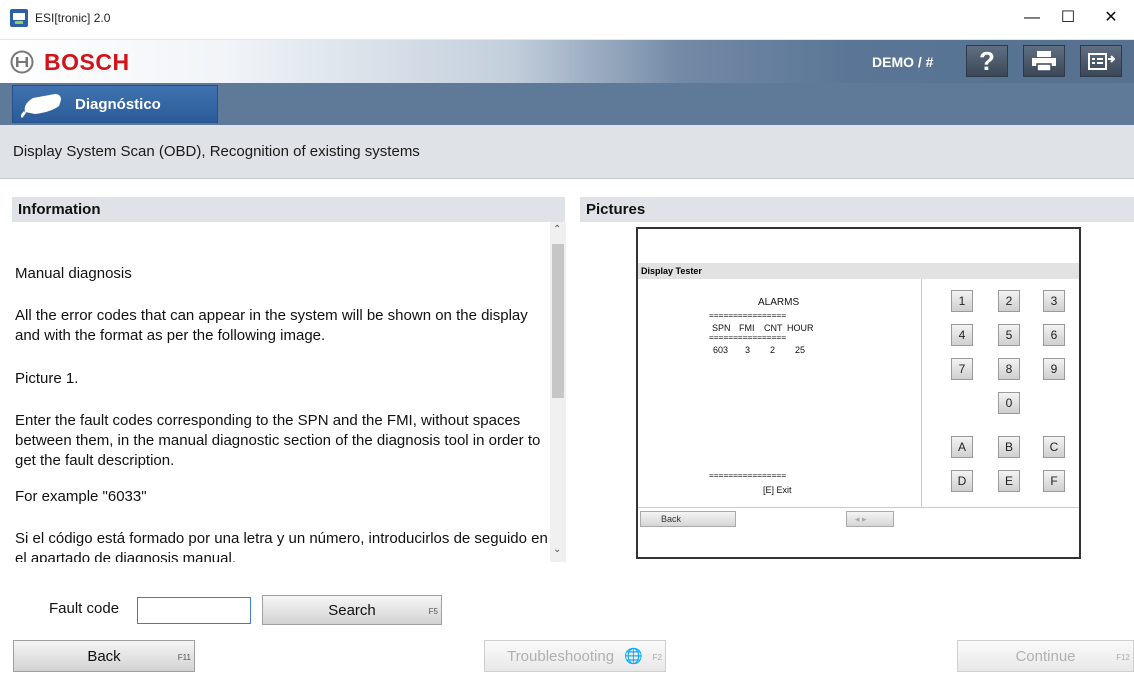 The width and height of the screenshot is (1134, 677). I want to click on key-5: 5, so click(1009, 335).